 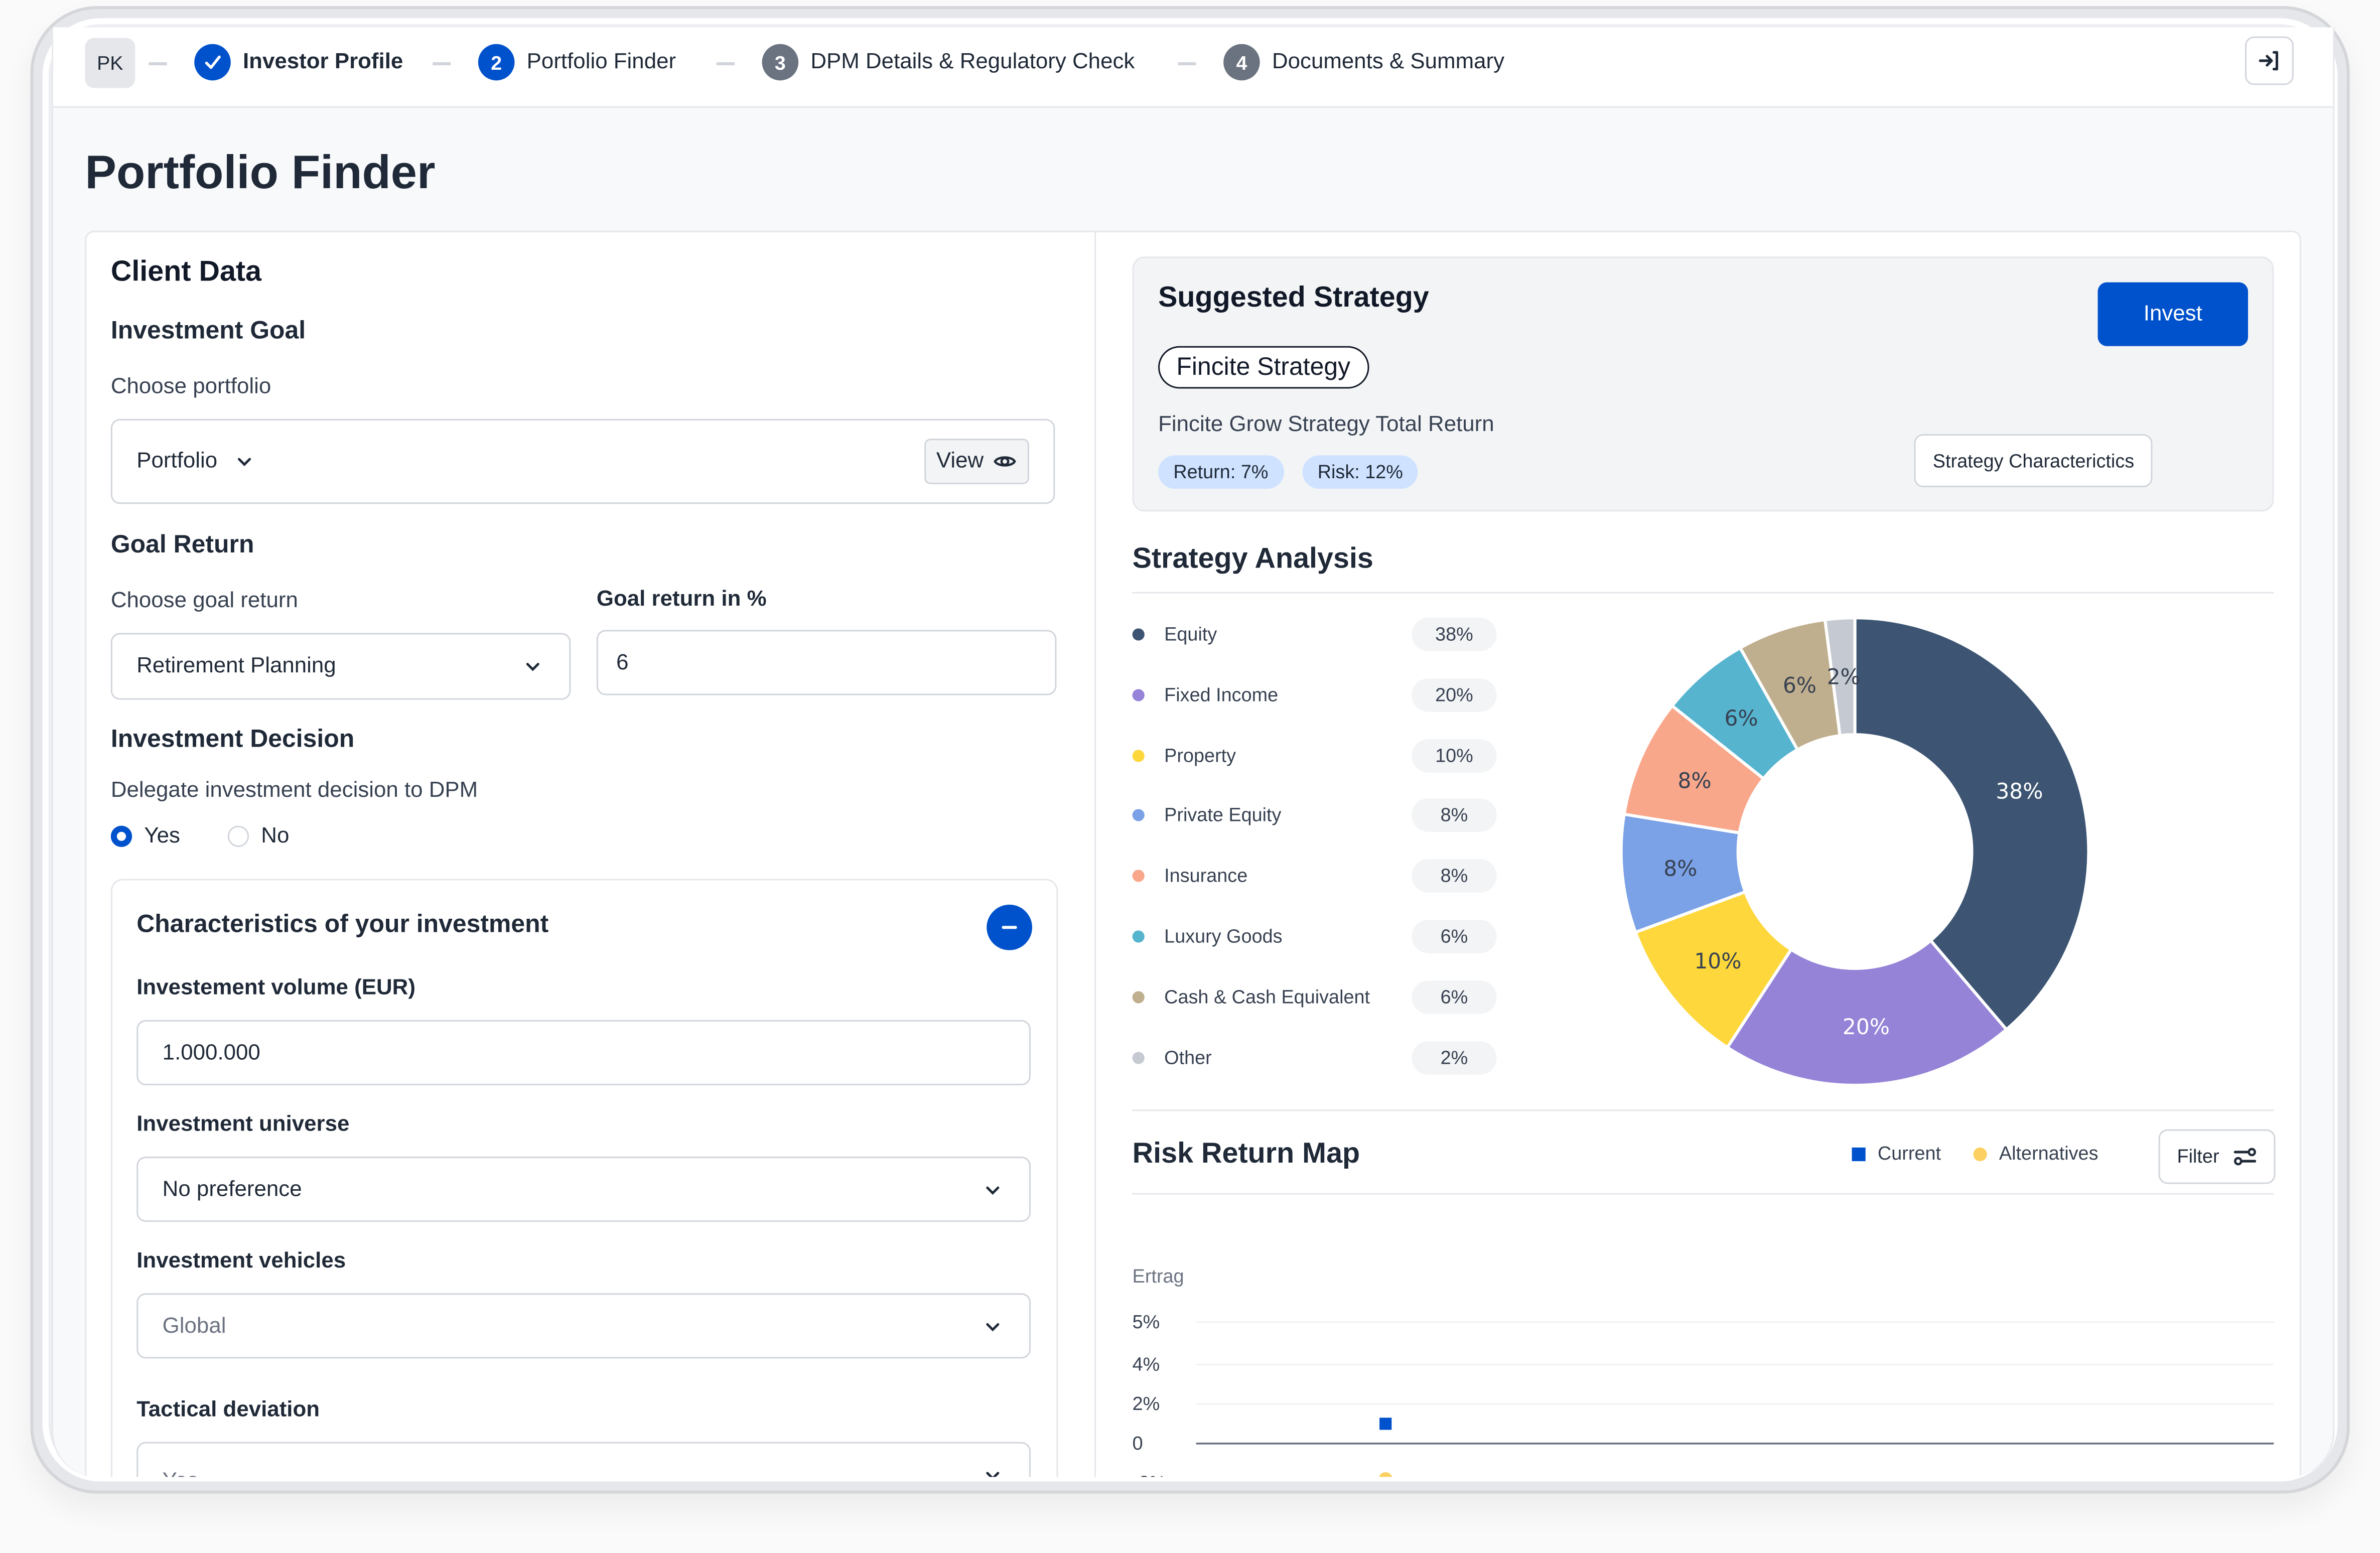 What do you see at coordinates (211, 1053) in the screenshot?
I see `volume-value: 1.000.000` at bounding box center [211, 1053].